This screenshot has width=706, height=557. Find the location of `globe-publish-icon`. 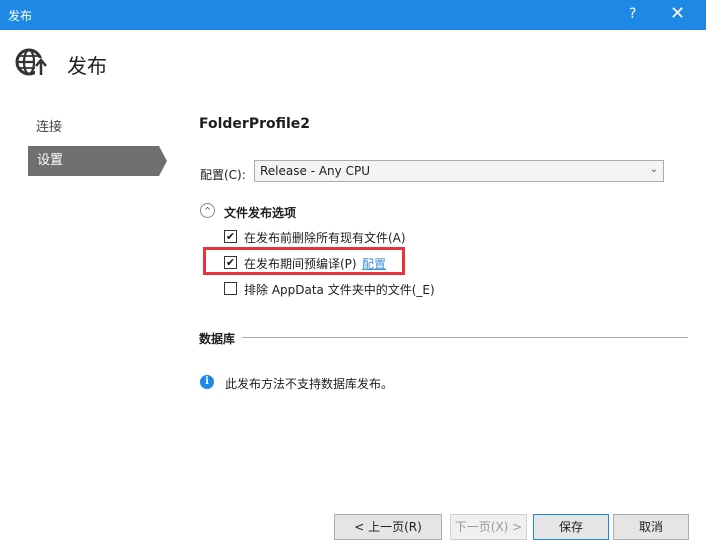

globe-publish-icon is located at coordinates (31, 62).